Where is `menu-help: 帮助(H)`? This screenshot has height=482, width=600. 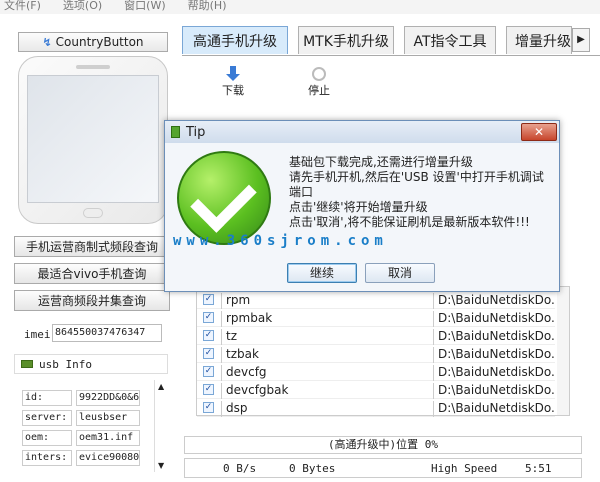
menu-help: 帮助(H) is located at coordinates (207, 7).